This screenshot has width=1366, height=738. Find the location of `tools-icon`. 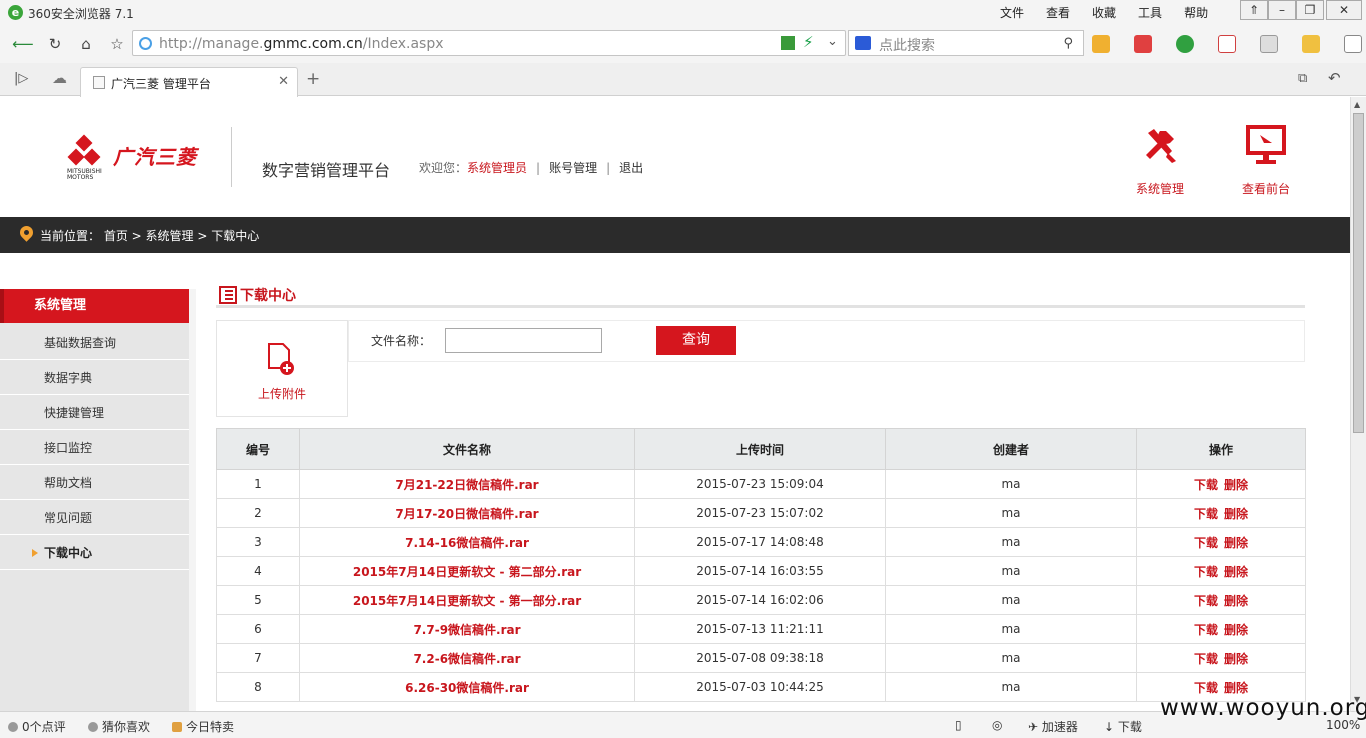

tools-icon is located at coordinates (1353, 44).